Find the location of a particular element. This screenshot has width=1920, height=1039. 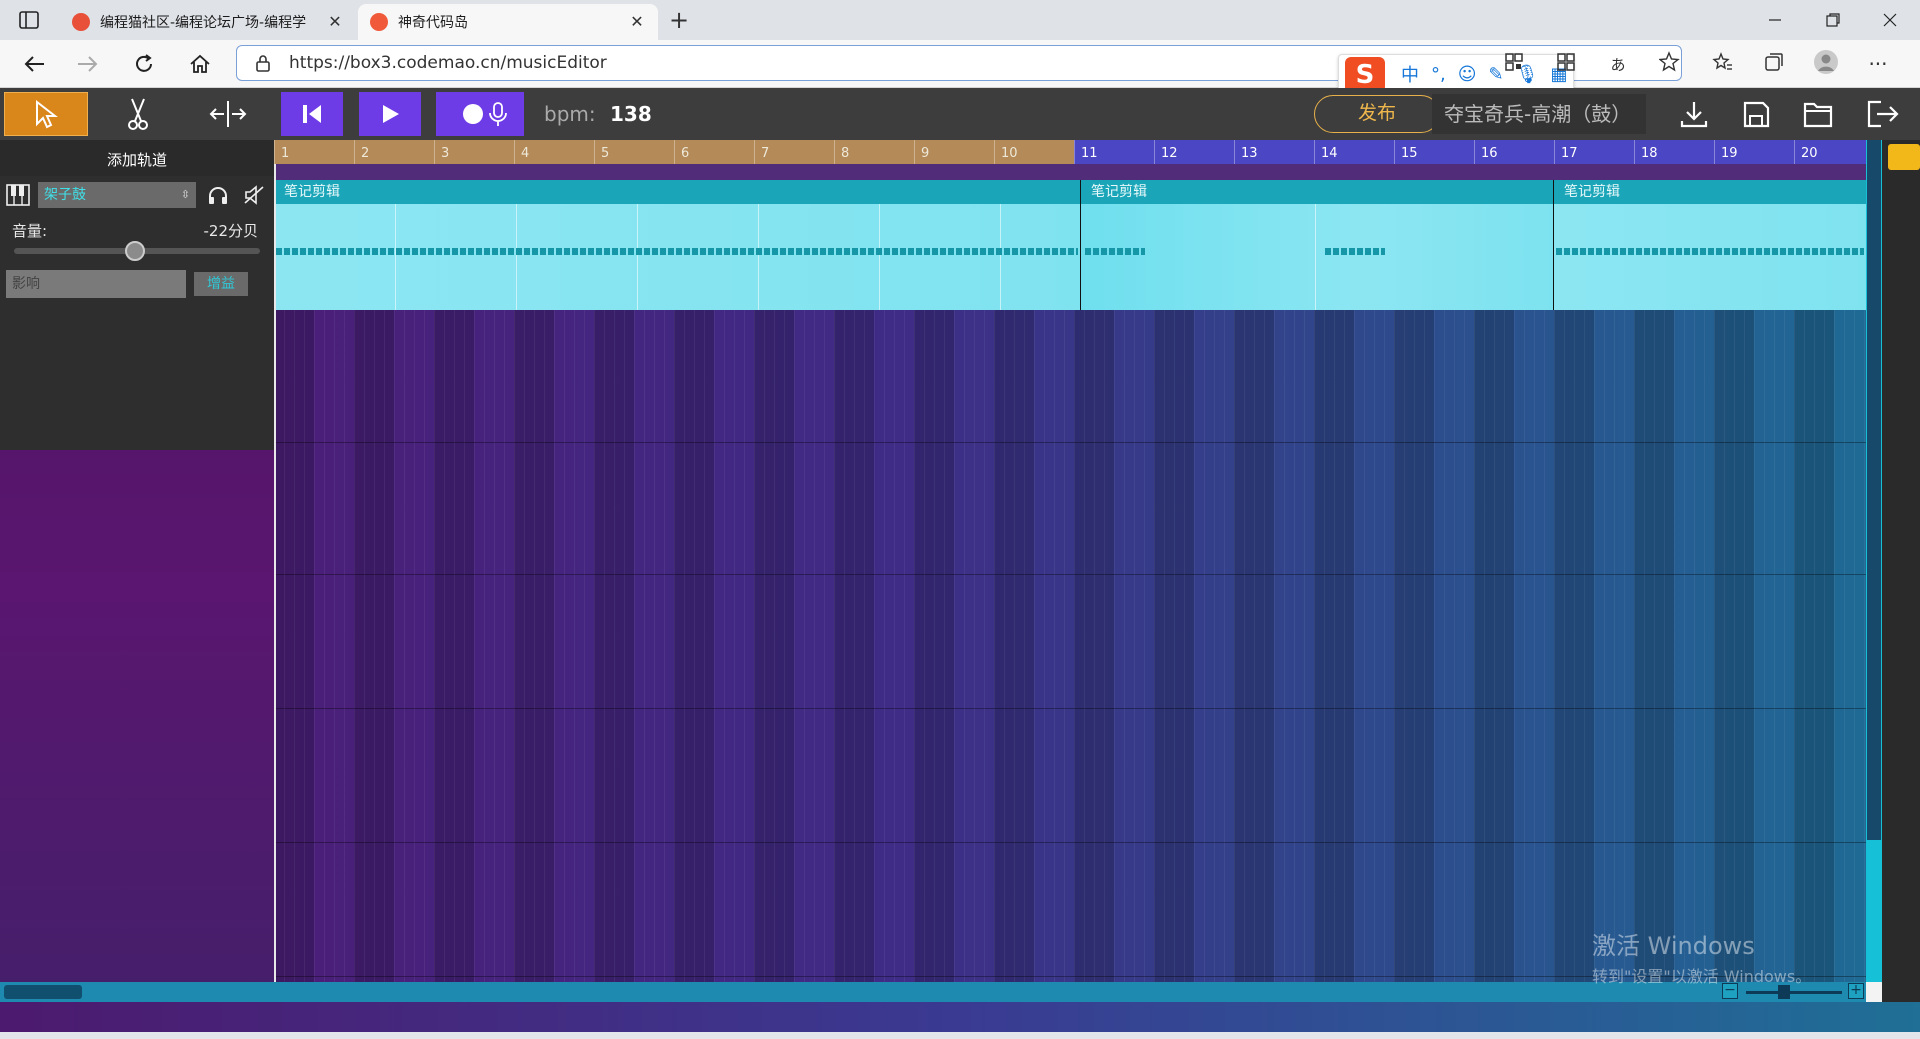

piano-keys-icon is located at coordinates (18, 195).